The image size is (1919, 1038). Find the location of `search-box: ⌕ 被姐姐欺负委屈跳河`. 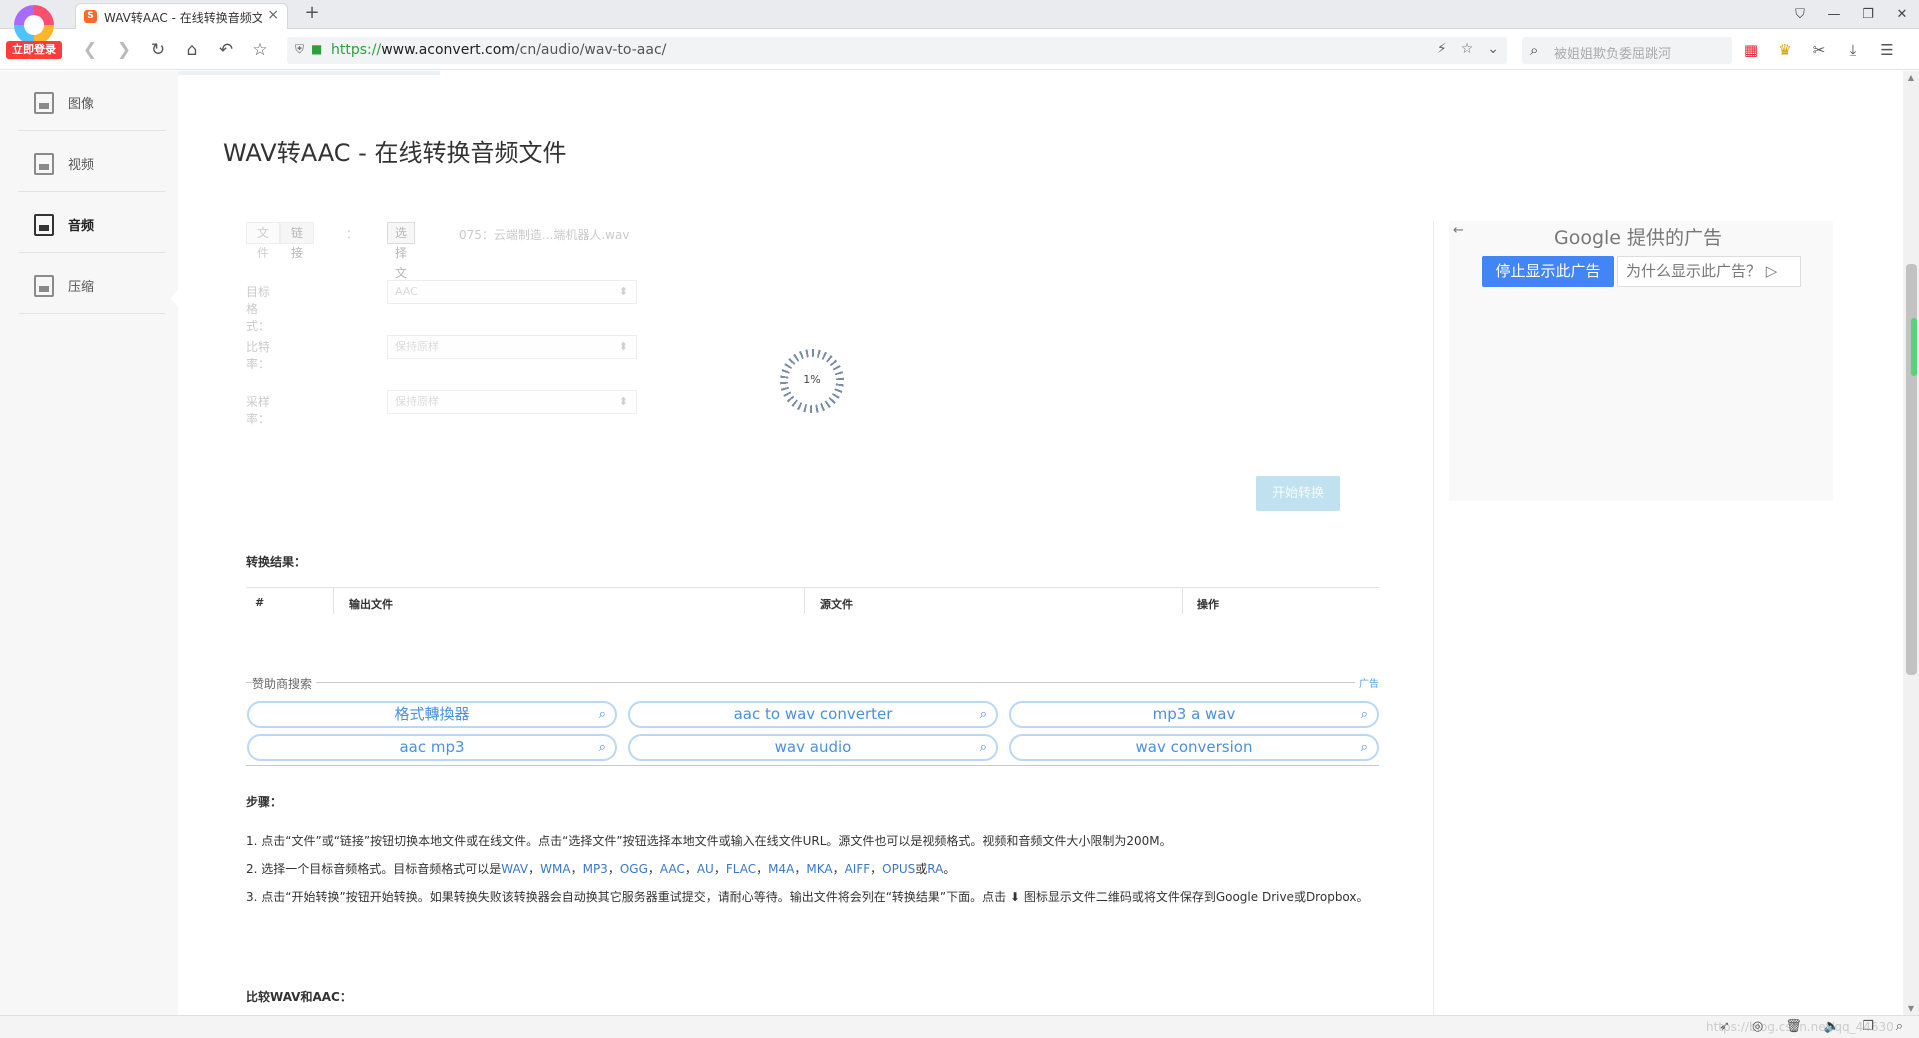

search-box: ⌕ 被姐姐欺负委屈跳河 is located at coordinates (1627, 50).